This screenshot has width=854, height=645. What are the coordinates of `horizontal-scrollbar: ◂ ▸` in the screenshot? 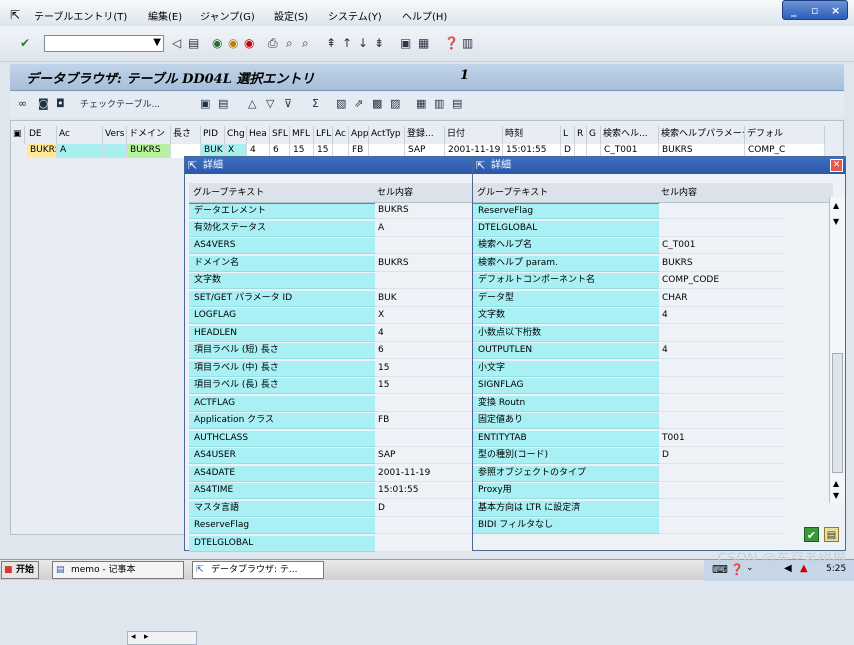 It's located at (162, 638).